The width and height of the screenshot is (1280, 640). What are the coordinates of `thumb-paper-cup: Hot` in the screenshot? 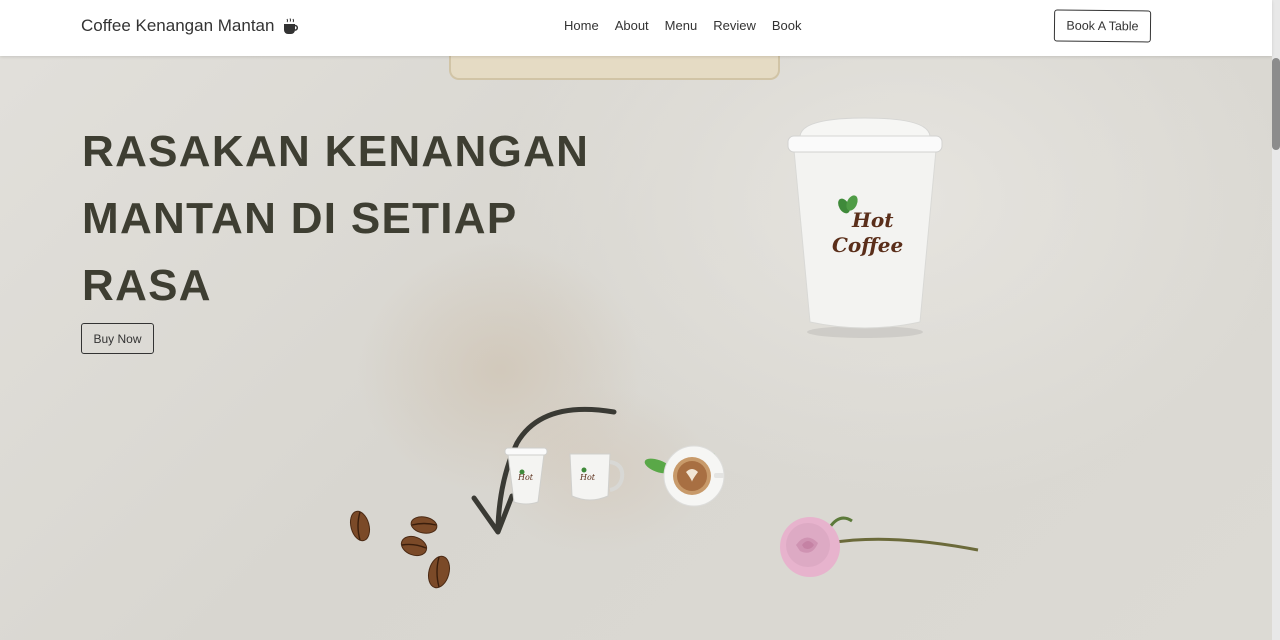 It's located at (526, 476).